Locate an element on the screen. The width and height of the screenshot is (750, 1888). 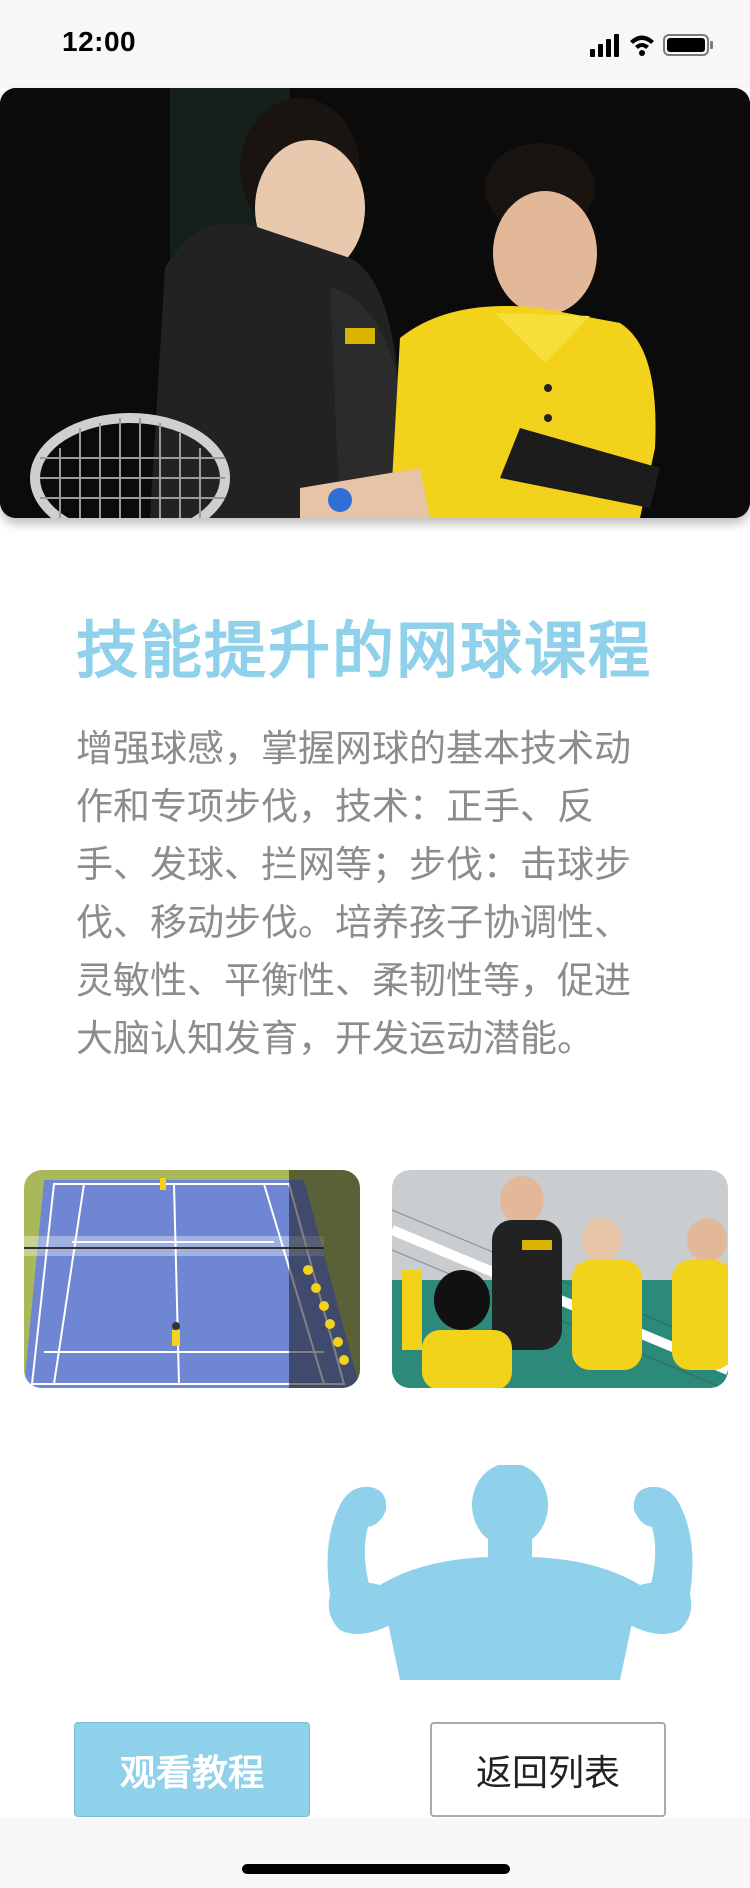
wifi-icon is located at coordinates (642, 45).